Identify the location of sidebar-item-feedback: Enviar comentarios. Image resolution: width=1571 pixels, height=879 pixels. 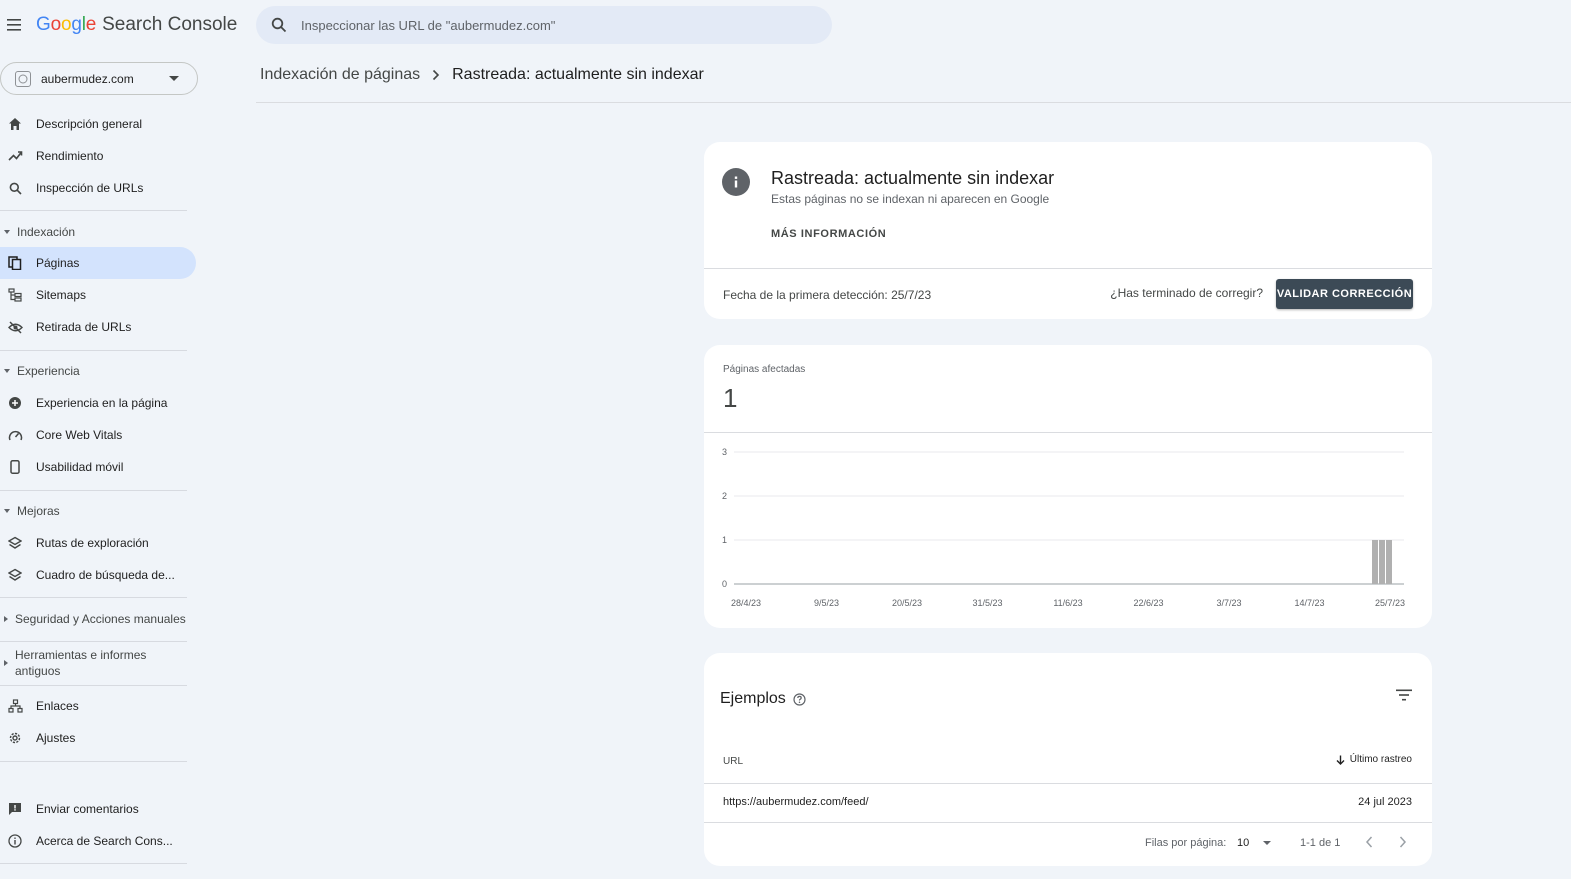
(98, 809).